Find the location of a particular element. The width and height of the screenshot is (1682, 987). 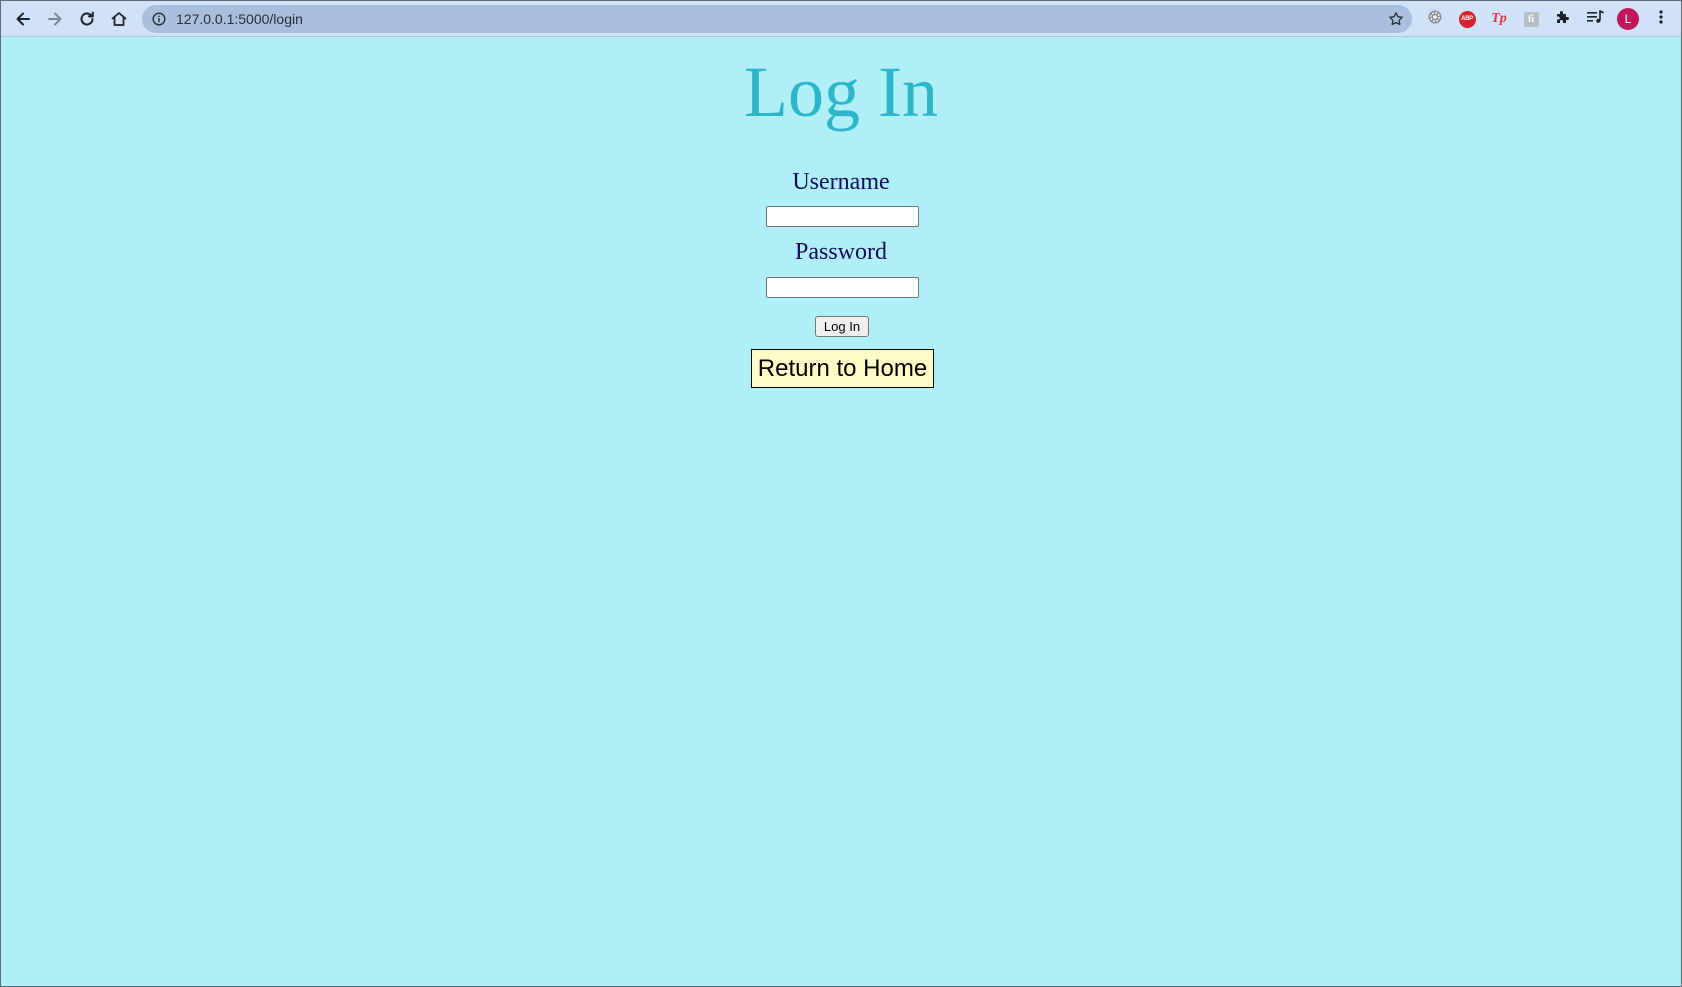

gear-extension-button is located at coordinates (1435, 19).